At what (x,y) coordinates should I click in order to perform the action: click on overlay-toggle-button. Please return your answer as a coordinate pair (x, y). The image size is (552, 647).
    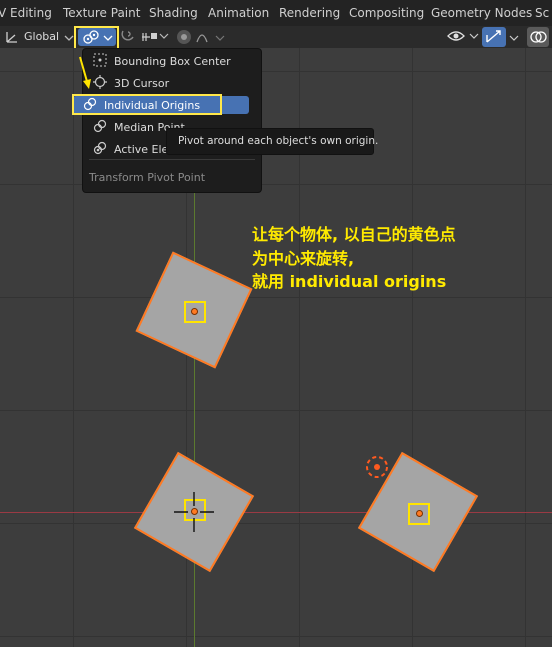
    Looking at the image, I should click on (538, 37).